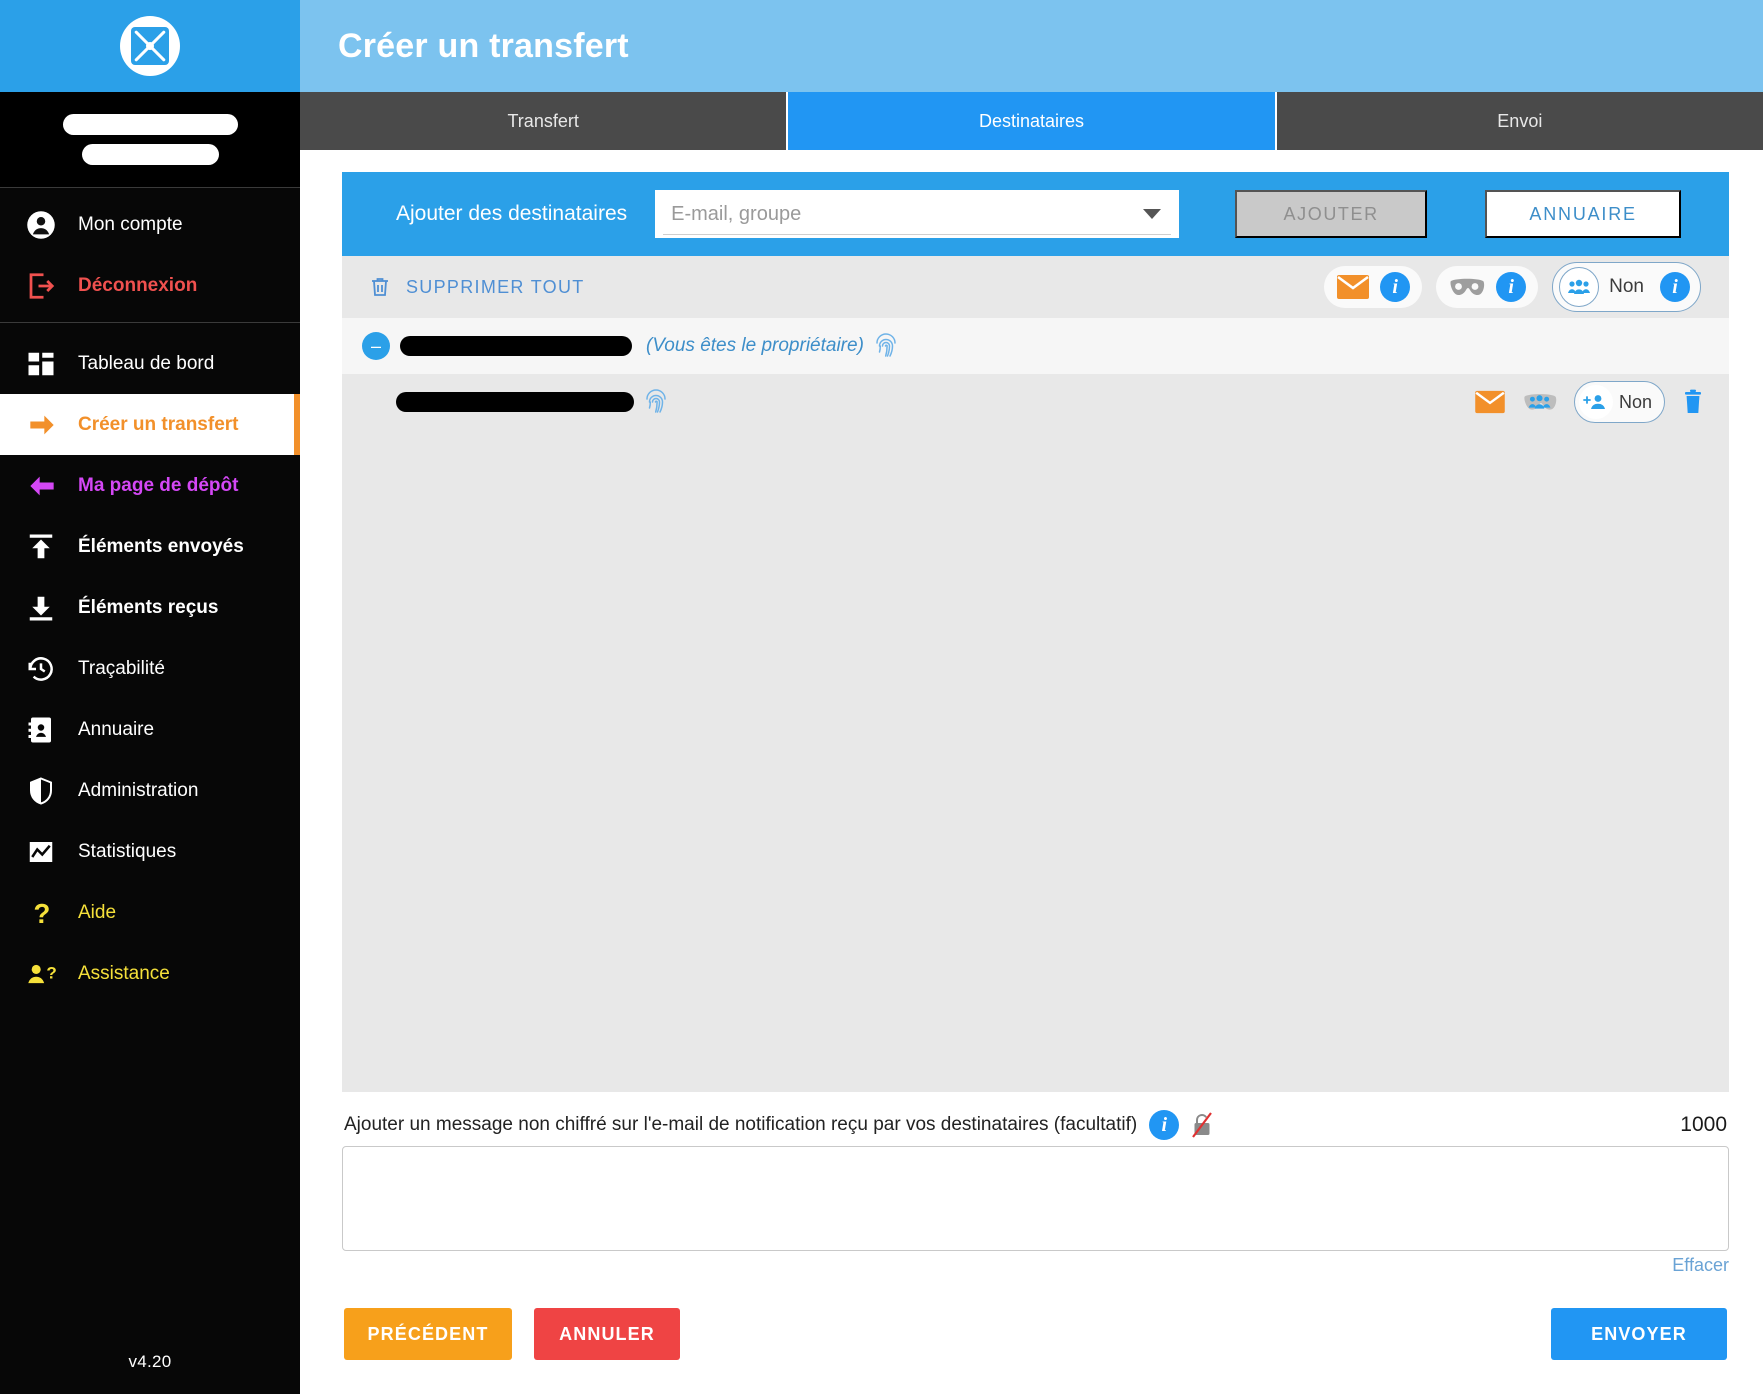 This screenshot has height=1394, width=1763. I want to click on delete-all-button: SUPPRIMER TOUT, so click(476, 287).